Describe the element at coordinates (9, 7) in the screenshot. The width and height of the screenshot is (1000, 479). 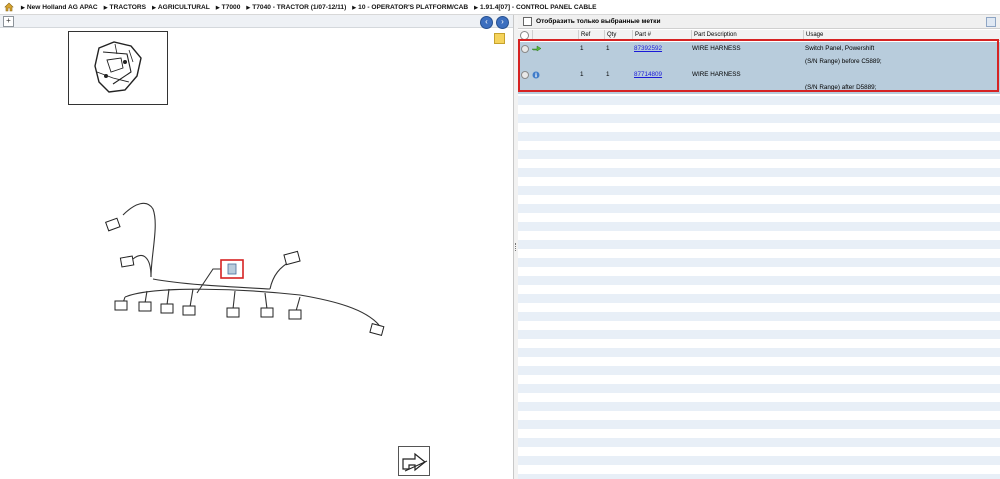
I see `home-icon` at that location.